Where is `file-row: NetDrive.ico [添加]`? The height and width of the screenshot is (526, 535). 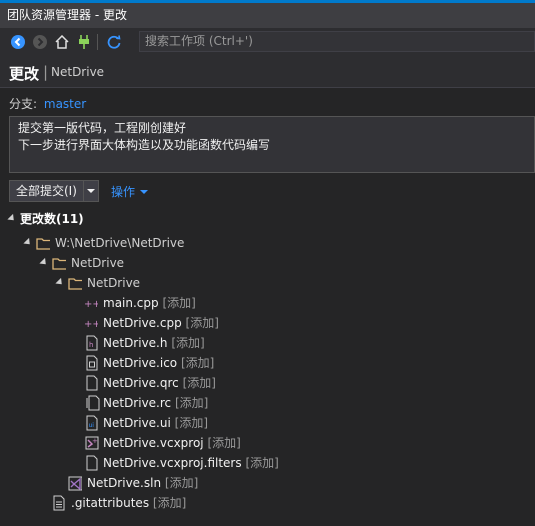 file-row: NetDrive.ico [添加] is located at coordinates (267, 363).